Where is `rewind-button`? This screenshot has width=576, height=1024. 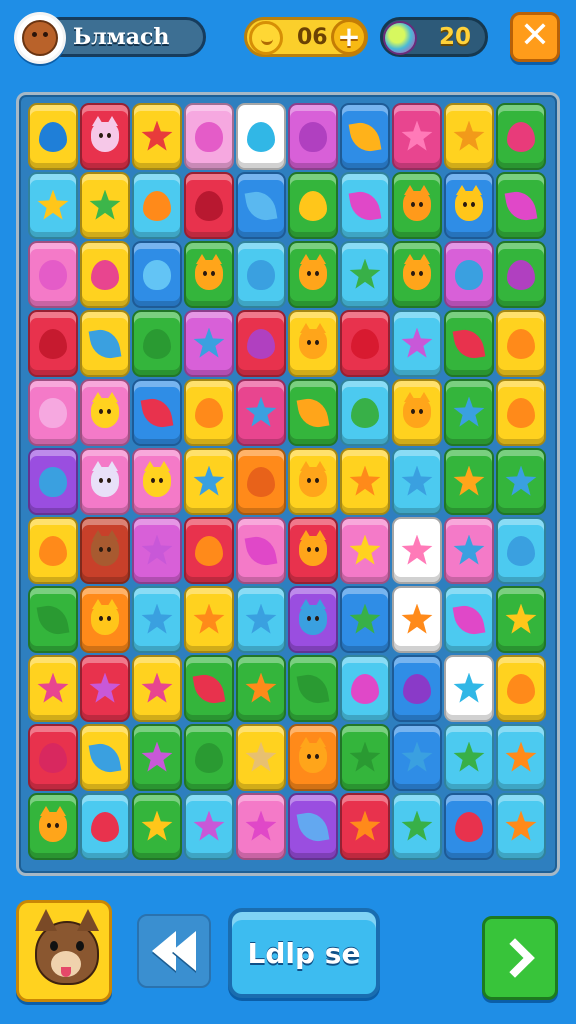
rewind-button is located at coordinates (174, 951).